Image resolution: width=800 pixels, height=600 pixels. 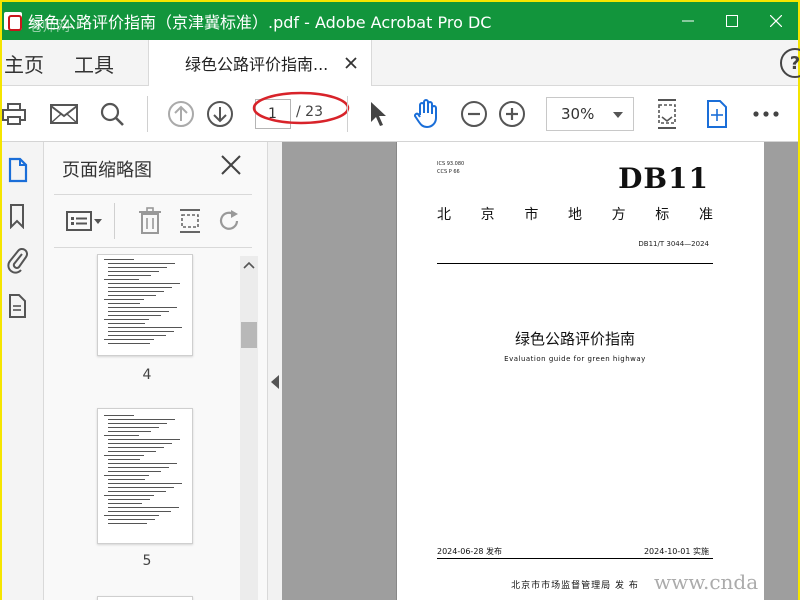 What do you see at coordinates (249, 335) in the screenshot?
I see `scroll-thumb` at bounding box center [249, 335].